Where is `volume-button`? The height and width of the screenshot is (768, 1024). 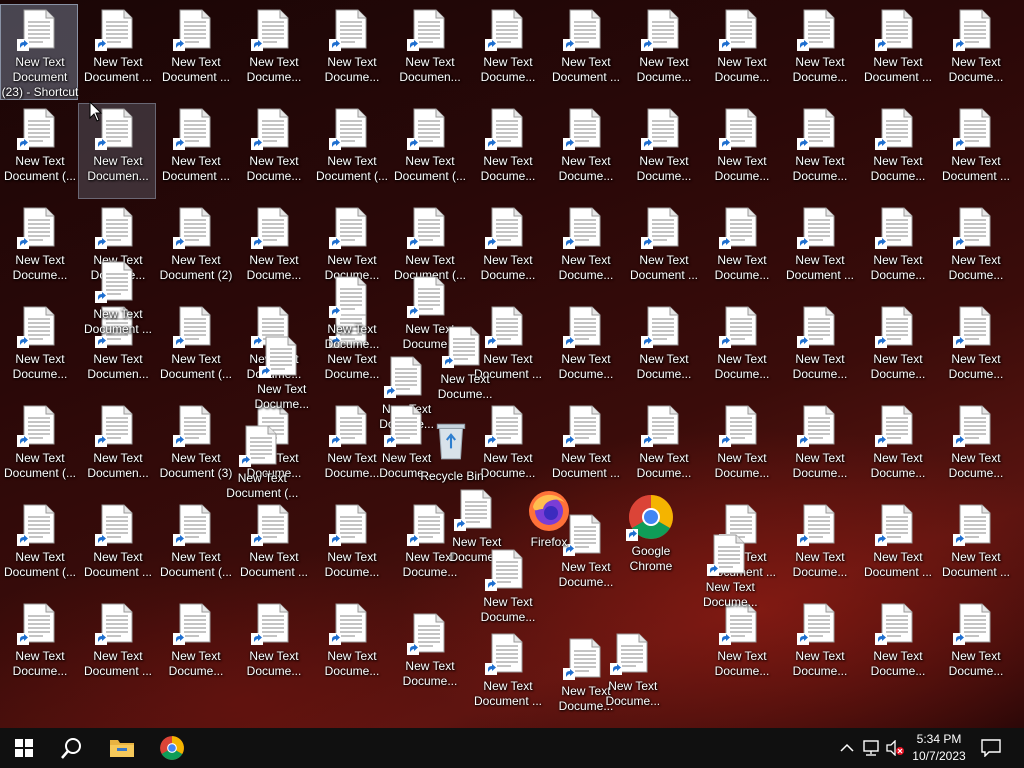 volume-button is located at coordinates (895, 748).